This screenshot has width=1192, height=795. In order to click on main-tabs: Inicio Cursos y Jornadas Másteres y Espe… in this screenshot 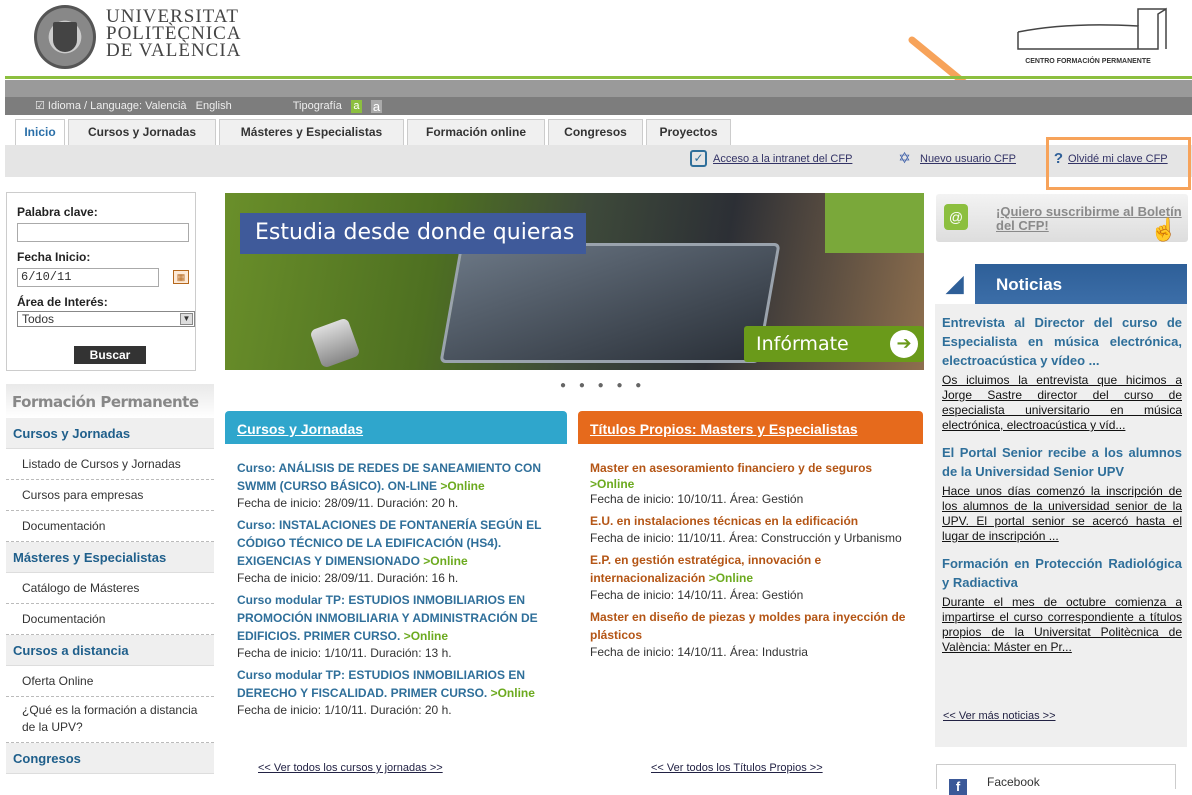, I will do `click(598, 130)`.